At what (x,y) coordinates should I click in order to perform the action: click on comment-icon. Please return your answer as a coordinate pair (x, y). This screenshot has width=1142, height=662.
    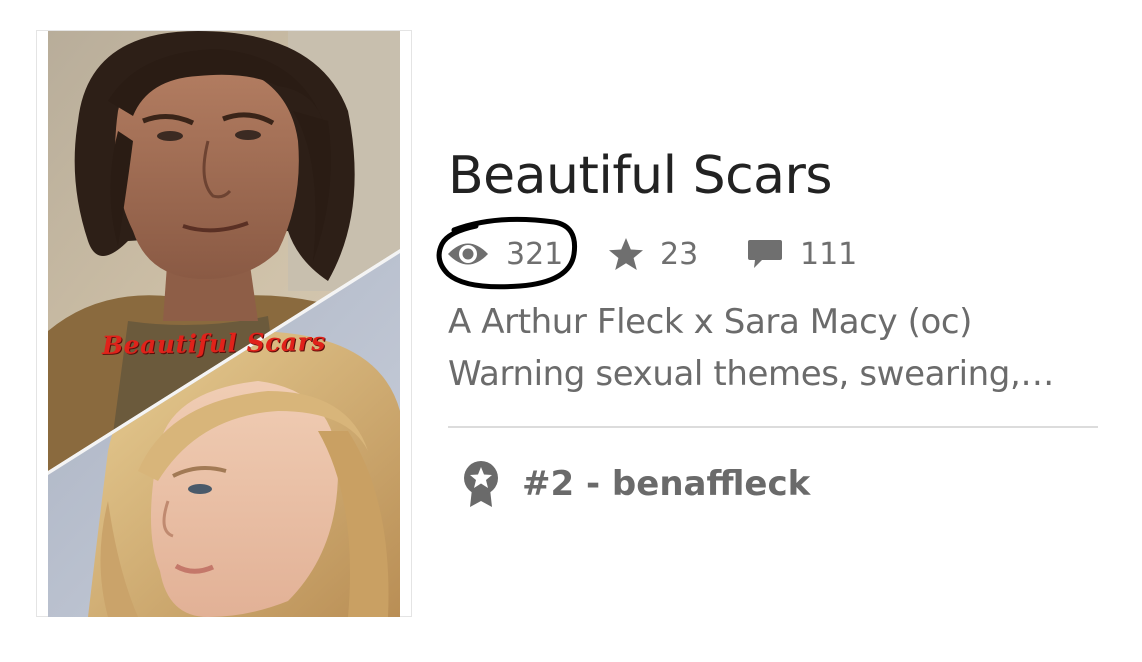
    Looking at the image, I should click on (765, 254).